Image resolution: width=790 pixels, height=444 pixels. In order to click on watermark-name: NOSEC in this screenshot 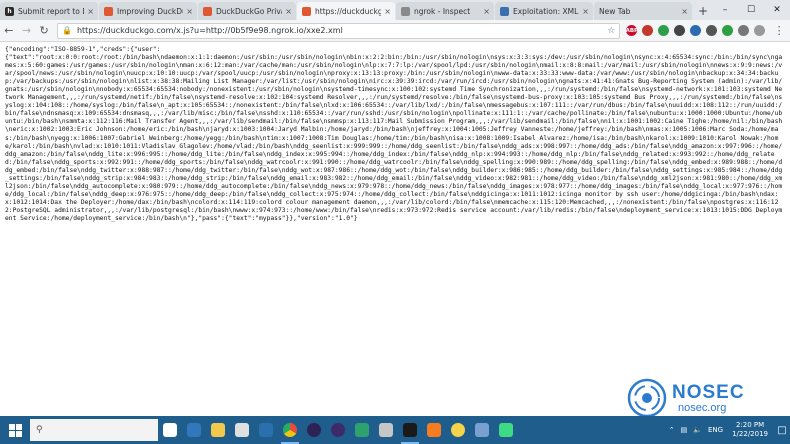, I will do `click(708, 392)`.